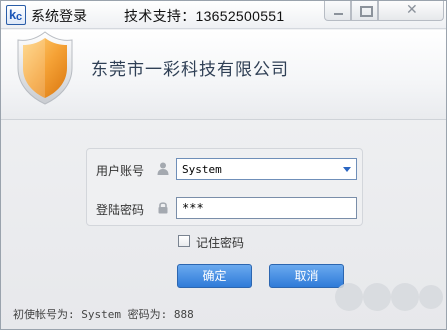 The image size is (447, 330). I want to click on default-account-hint: 初使帐号为: System 密码为: 888, so click(103, 314).